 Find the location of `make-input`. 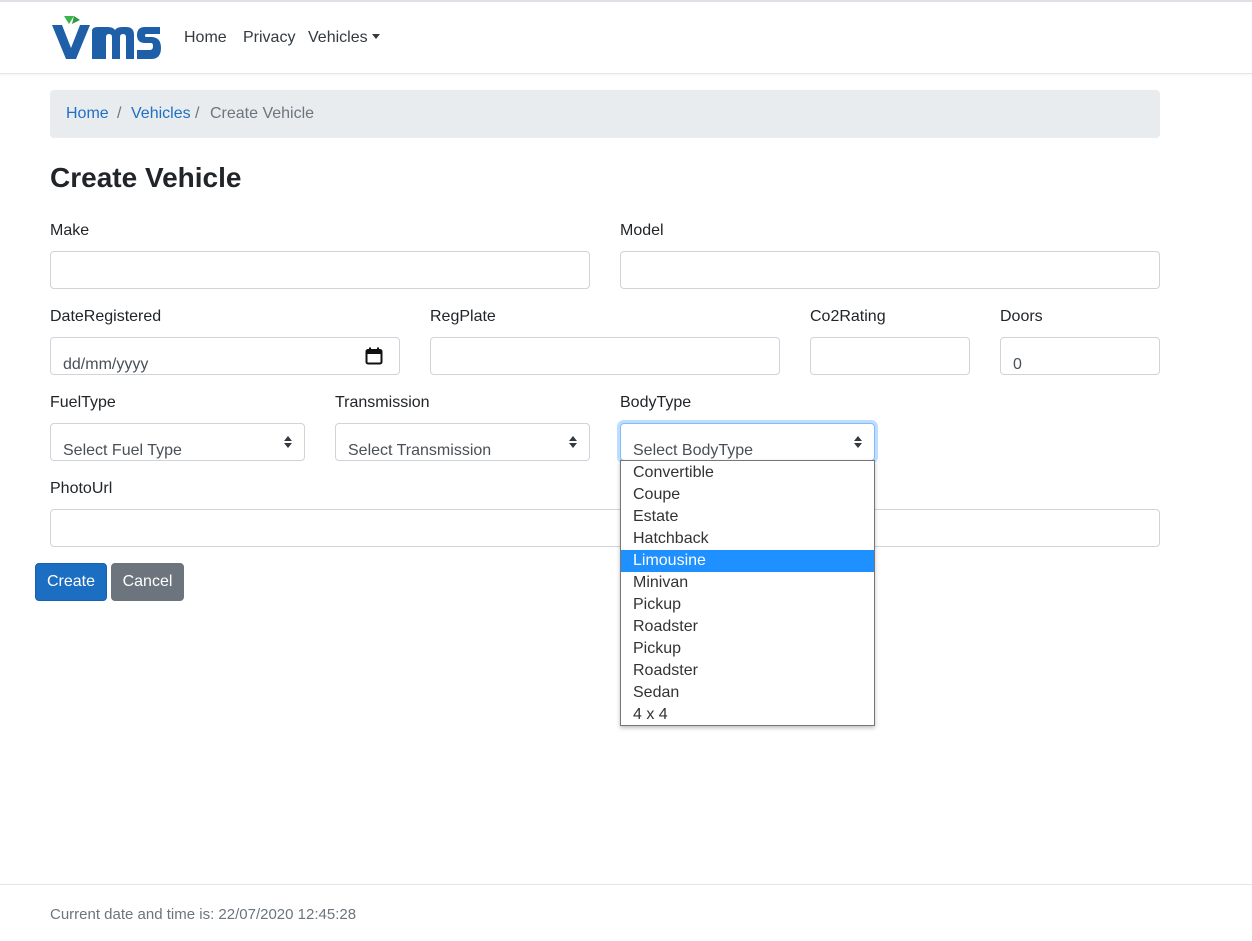

make-input is located at coordinates (320, 270).